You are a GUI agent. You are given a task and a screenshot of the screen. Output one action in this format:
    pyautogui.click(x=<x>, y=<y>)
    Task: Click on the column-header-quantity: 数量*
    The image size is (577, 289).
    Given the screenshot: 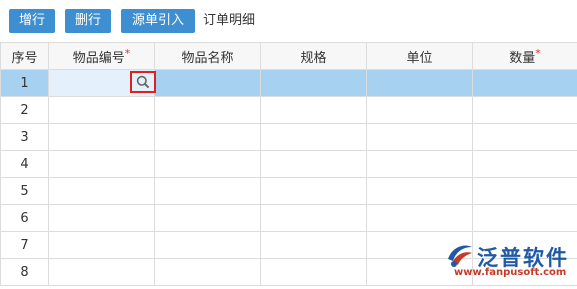 What is the action you would take?
    pyautogui.click(x=524, y=56)
    